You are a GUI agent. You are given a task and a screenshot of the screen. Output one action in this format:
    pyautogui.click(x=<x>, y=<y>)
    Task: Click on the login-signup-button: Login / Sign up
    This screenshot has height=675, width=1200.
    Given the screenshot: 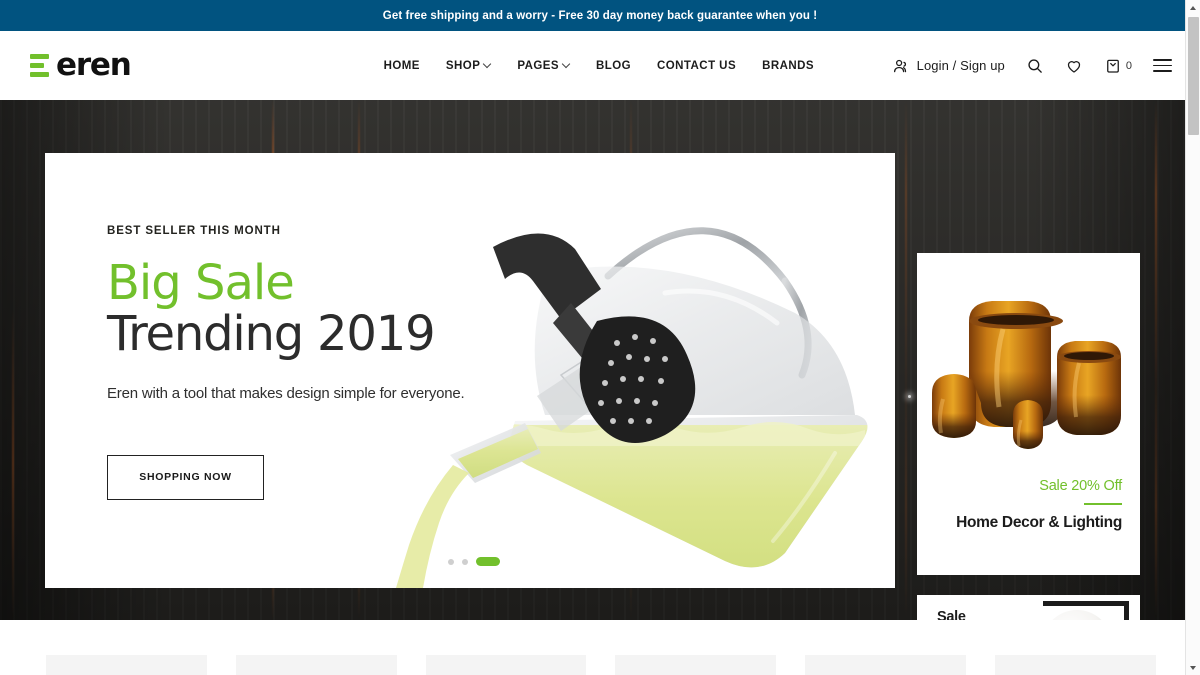 What is the action you would take?
    pyautogui.click(x=948, y=66)
    